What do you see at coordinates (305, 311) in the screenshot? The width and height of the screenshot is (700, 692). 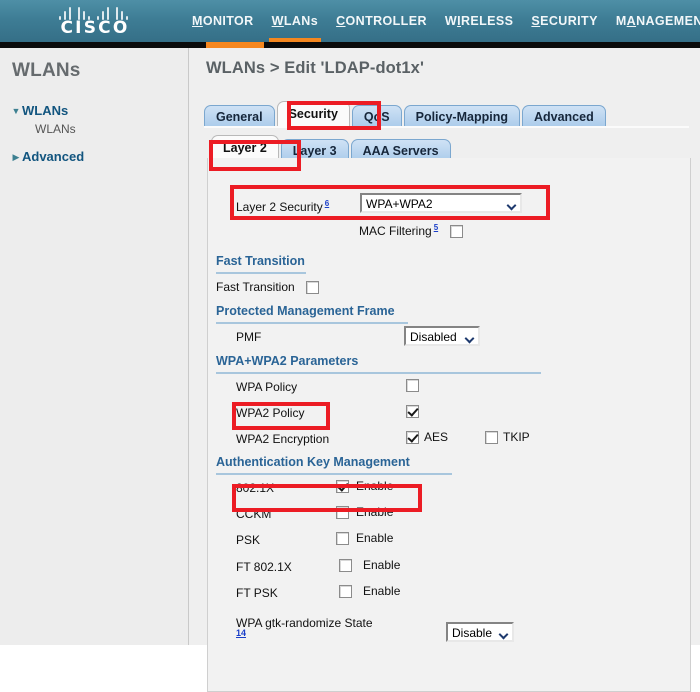 I see `pmf-section-heading: Protected Management Frame` at bounding box center [305, 311].